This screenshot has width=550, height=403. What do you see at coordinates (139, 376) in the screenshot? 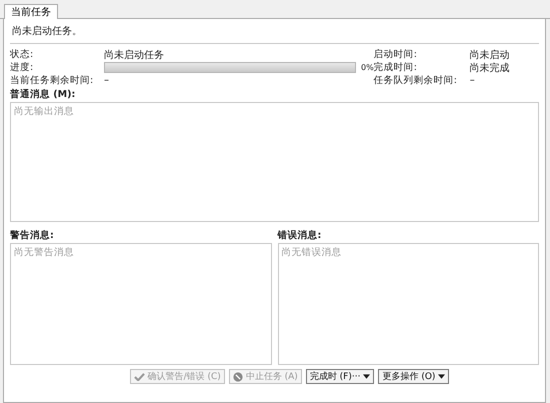
I see `checkmark-icon` at bounding box center [139, 376].